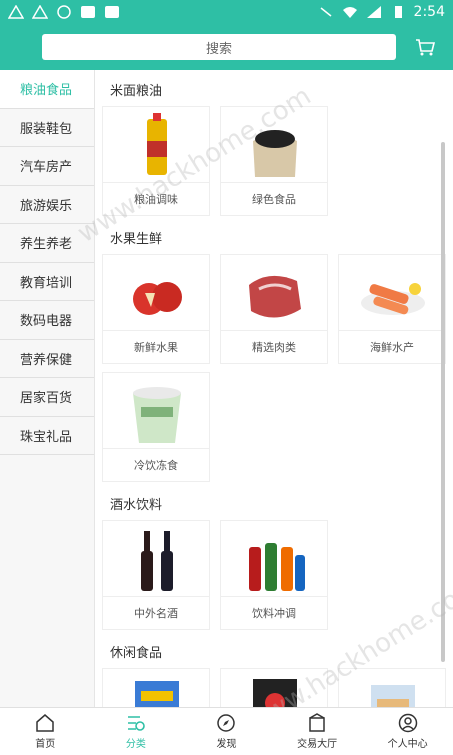 Image resolution: width=453 pixels, height=755 pixels. I want to click on sync-icon, so click(64, 12).